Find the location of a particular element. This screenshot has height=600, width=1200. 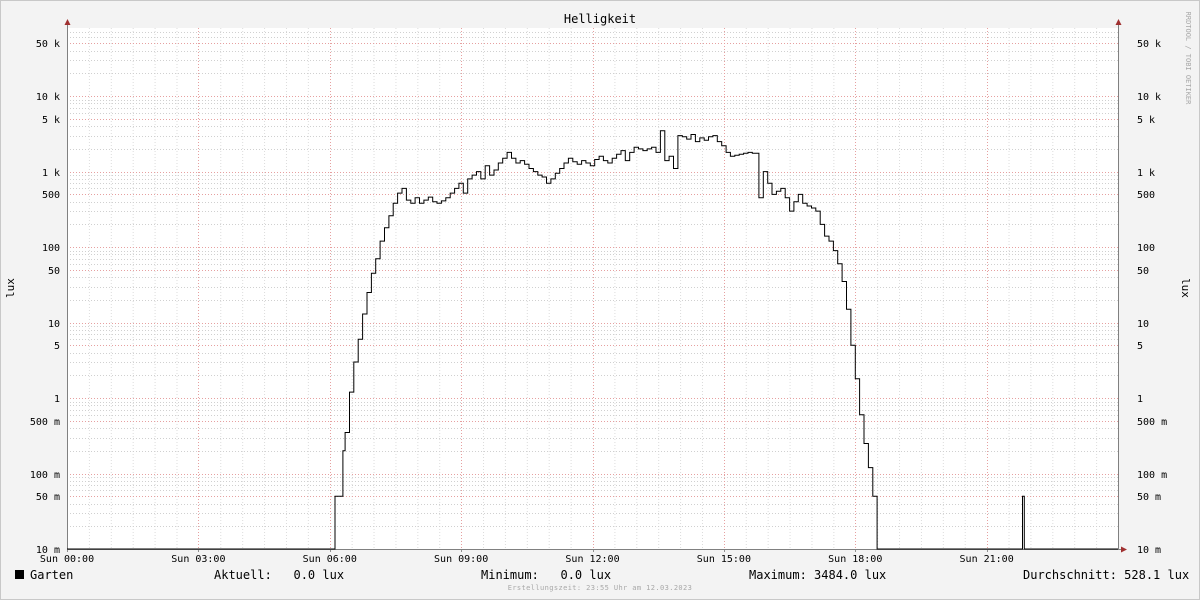

y-tick-label-left: 50 k is located at coordinates (48, 44).